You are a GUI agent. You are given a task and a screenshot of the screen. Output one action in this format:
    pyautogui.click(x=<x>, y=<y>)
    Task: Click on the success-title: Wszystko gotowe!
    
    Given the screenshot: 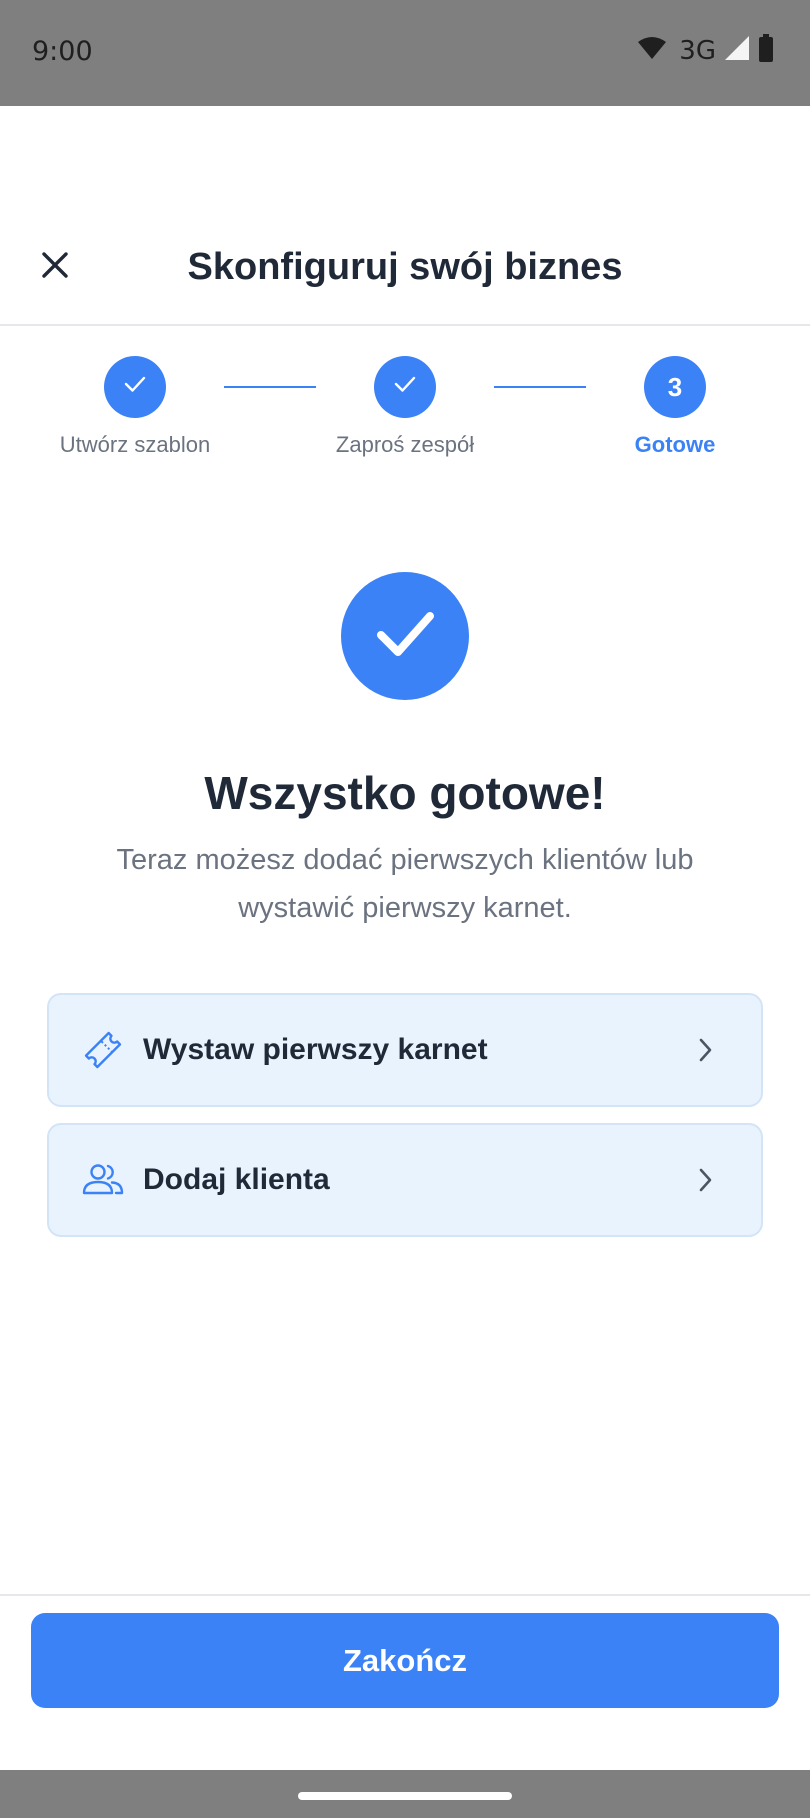 What is the action you would take?
    pyautogui.click(x=405, y=793)
    